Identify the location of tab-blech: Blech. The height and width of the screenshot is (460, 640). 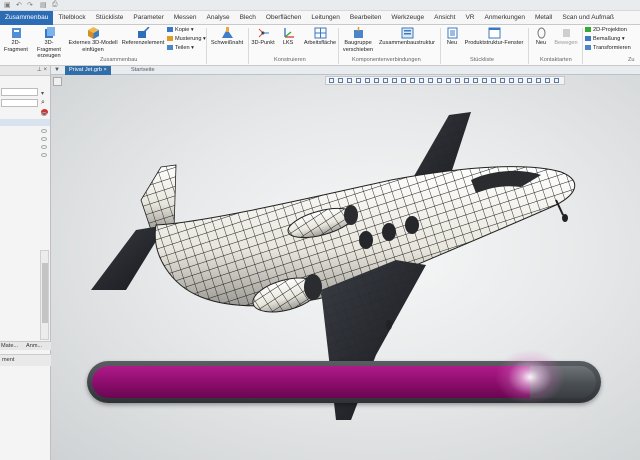
(248, 18).